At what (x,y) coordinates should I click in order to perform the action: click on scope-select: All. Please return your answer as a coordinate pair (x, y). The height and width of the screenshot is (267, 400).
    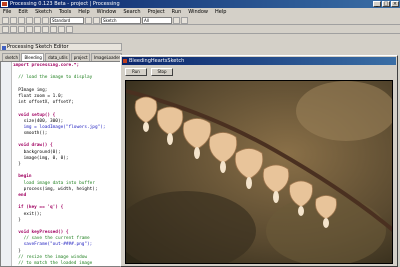
    Looking at the image, I should click on (157, 20).